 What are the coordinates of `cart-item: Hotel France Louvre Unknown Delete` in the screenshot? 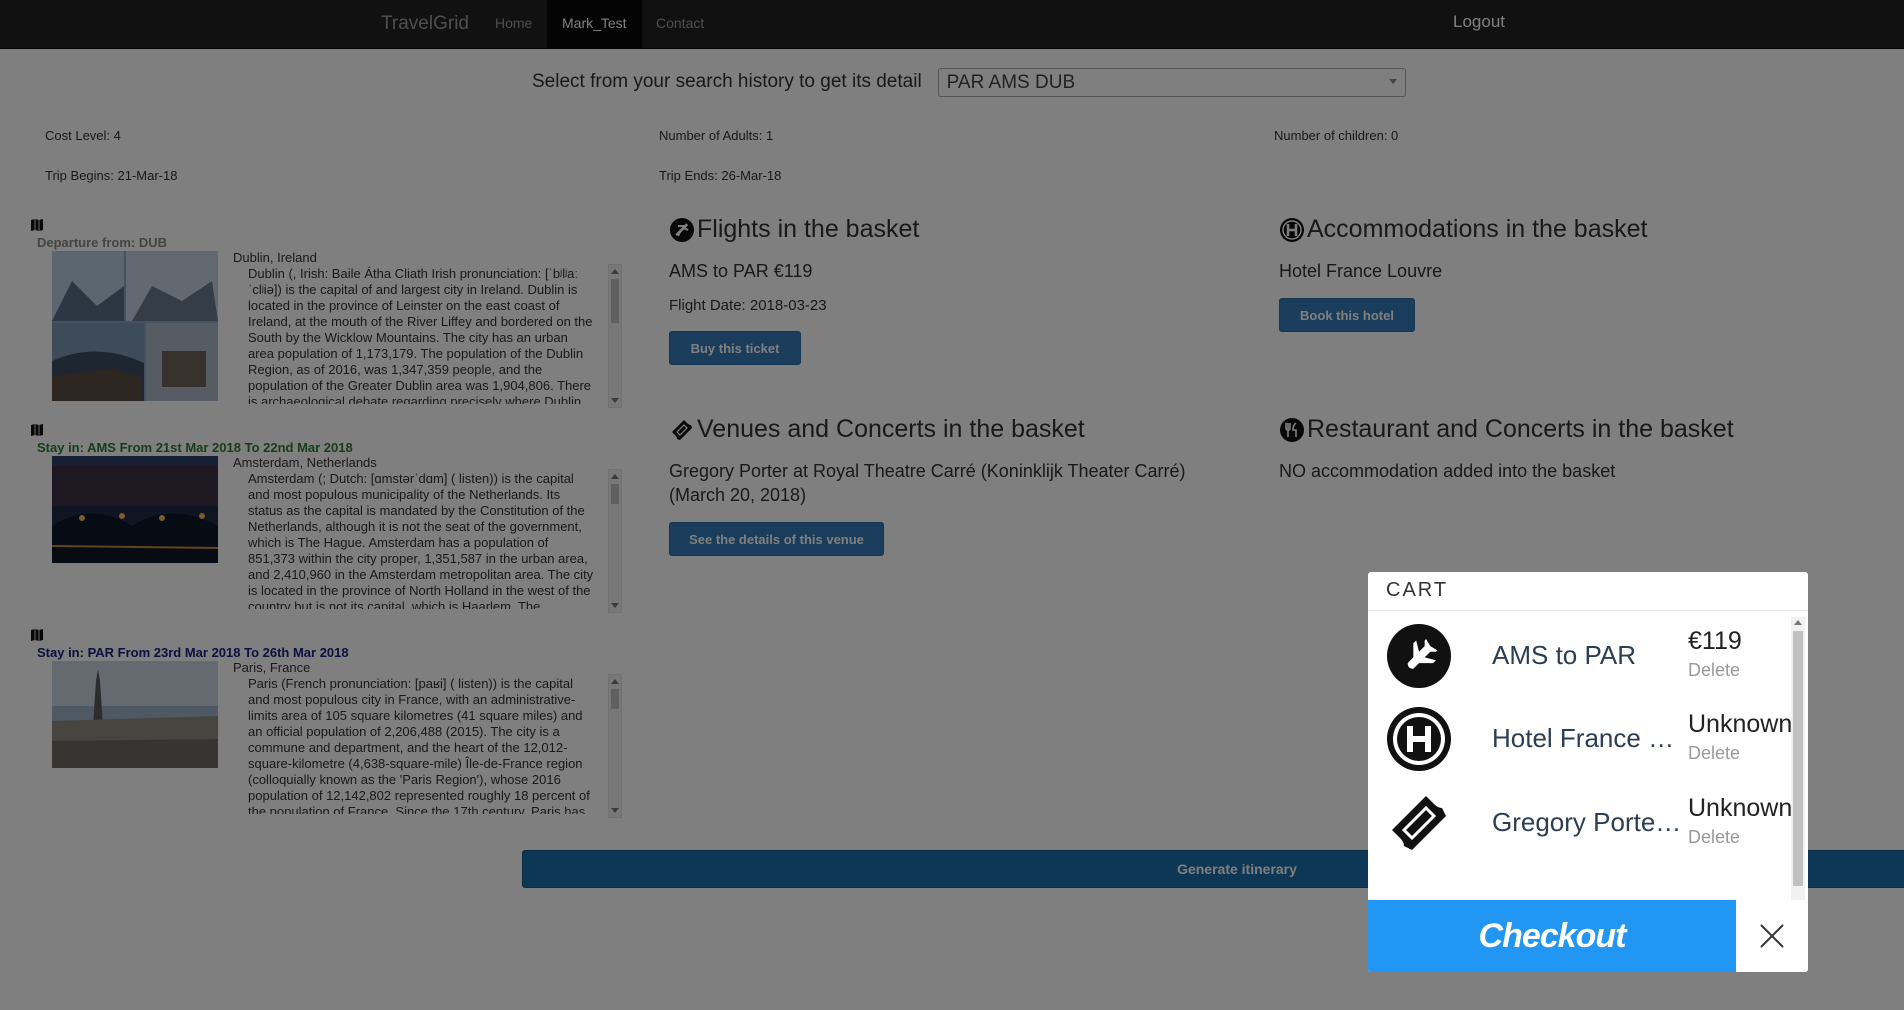 It's located at (1580, 735).